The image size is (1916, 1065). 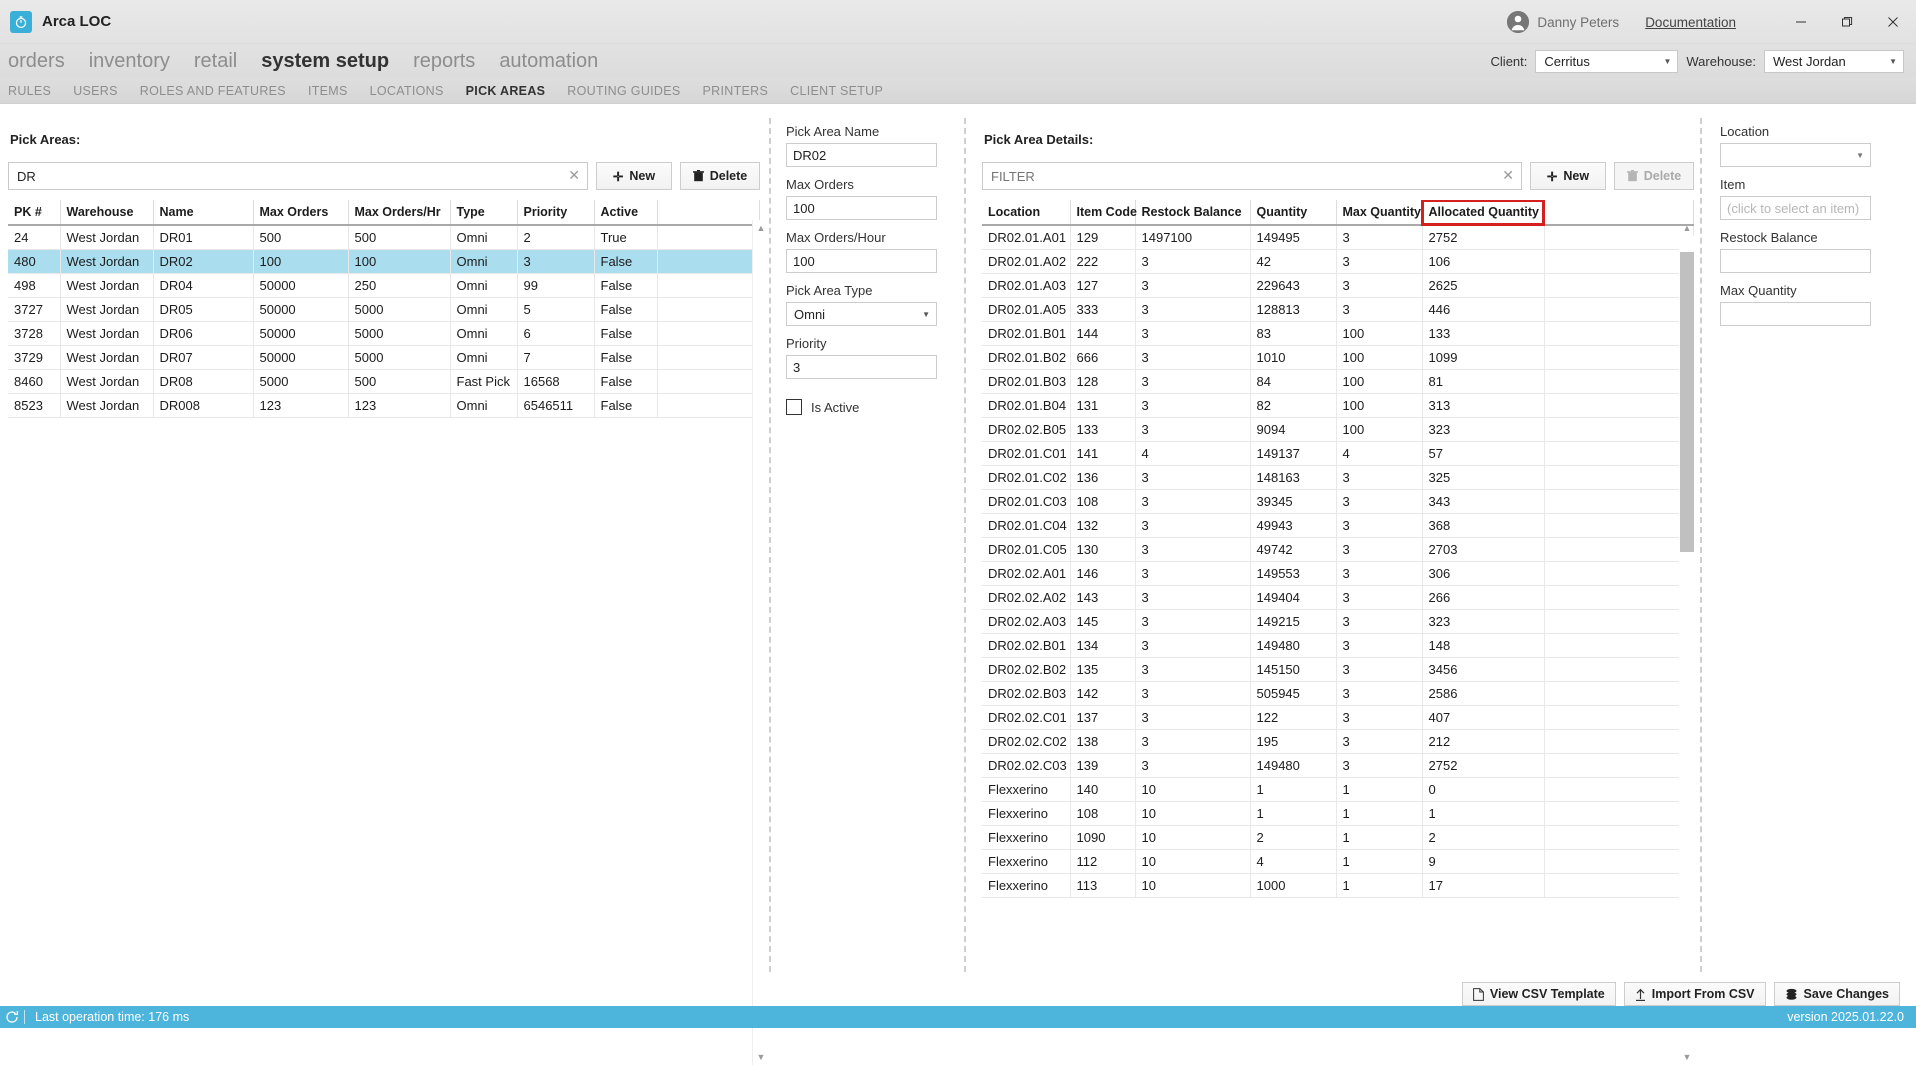 I want to click on table-row: DR02.01.B01 144 3 83 100 133, so click(x=1338, y=333).